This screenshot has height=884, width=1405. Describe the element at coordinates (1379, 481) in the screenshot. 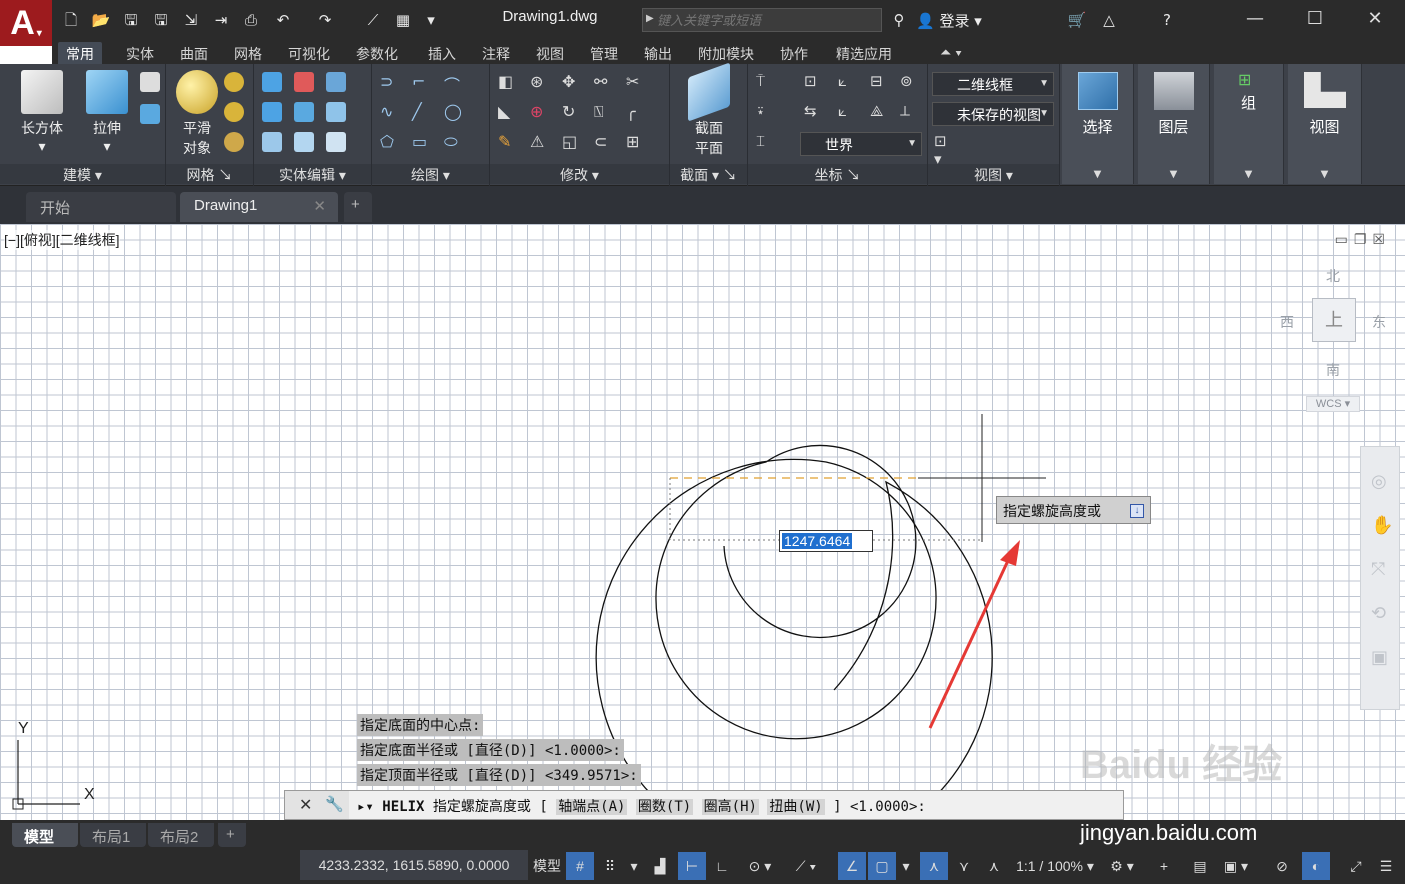

I see `steering-wheel-icon: ◎` at that location.